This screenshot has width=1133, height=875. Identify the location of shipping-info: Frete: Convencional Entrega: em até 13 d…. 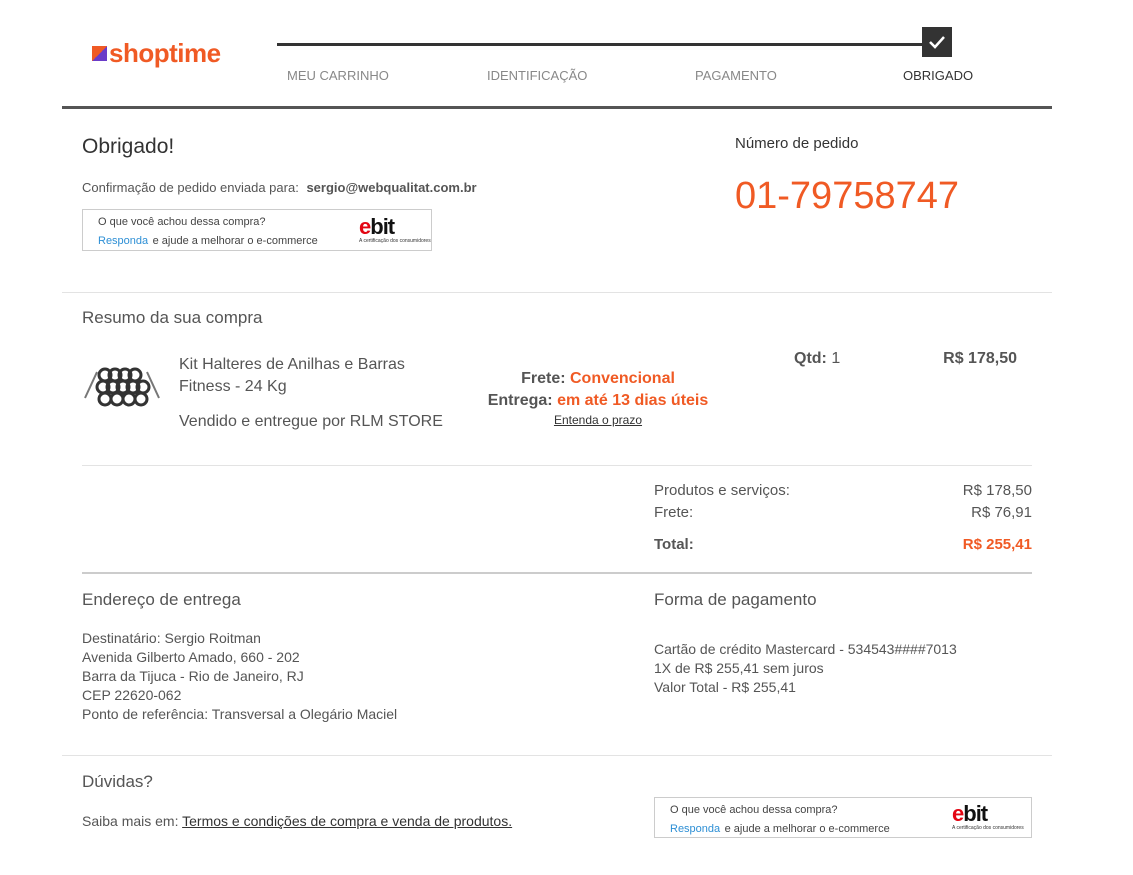
(598, 390).